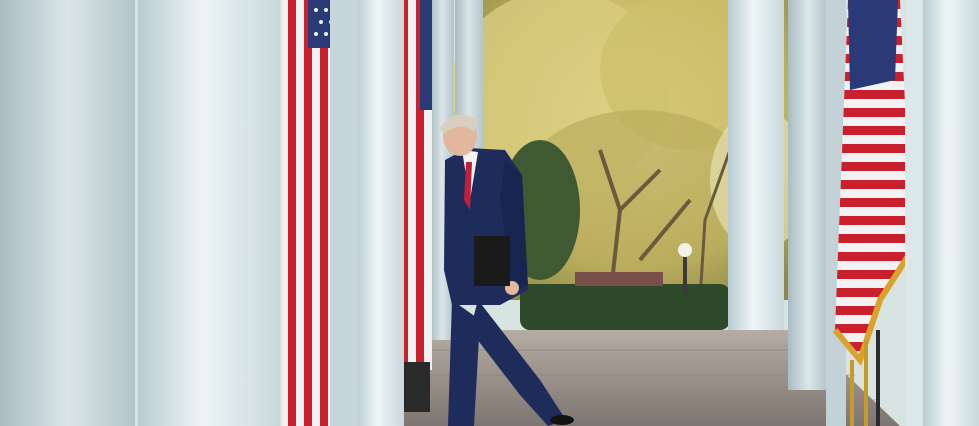 This screenshot has width=979, height=426. What do you see at coordinates (417, 206) in the screenshot?
I see `american-flag-center` at bounding box center [417, 206].